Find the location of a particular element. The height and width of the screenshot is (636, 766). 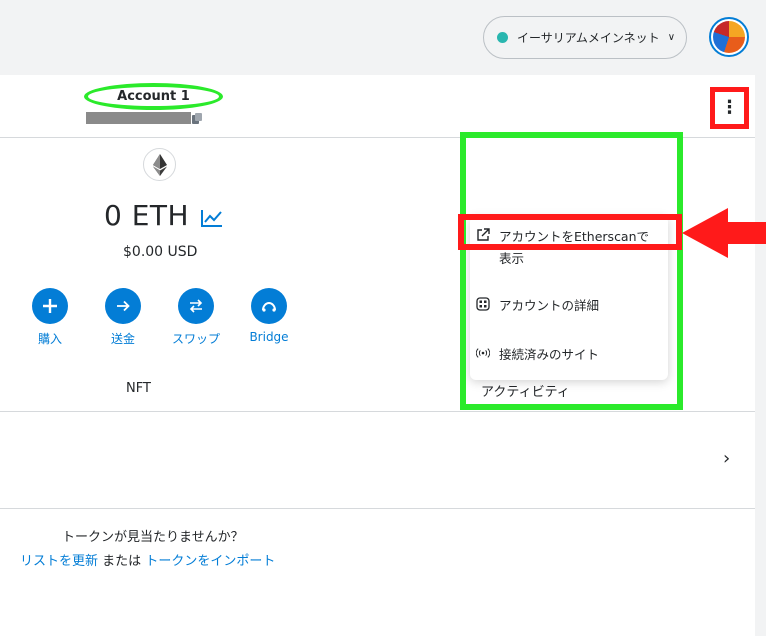

account-name: Account 1 is located at coordinates (153, 96).